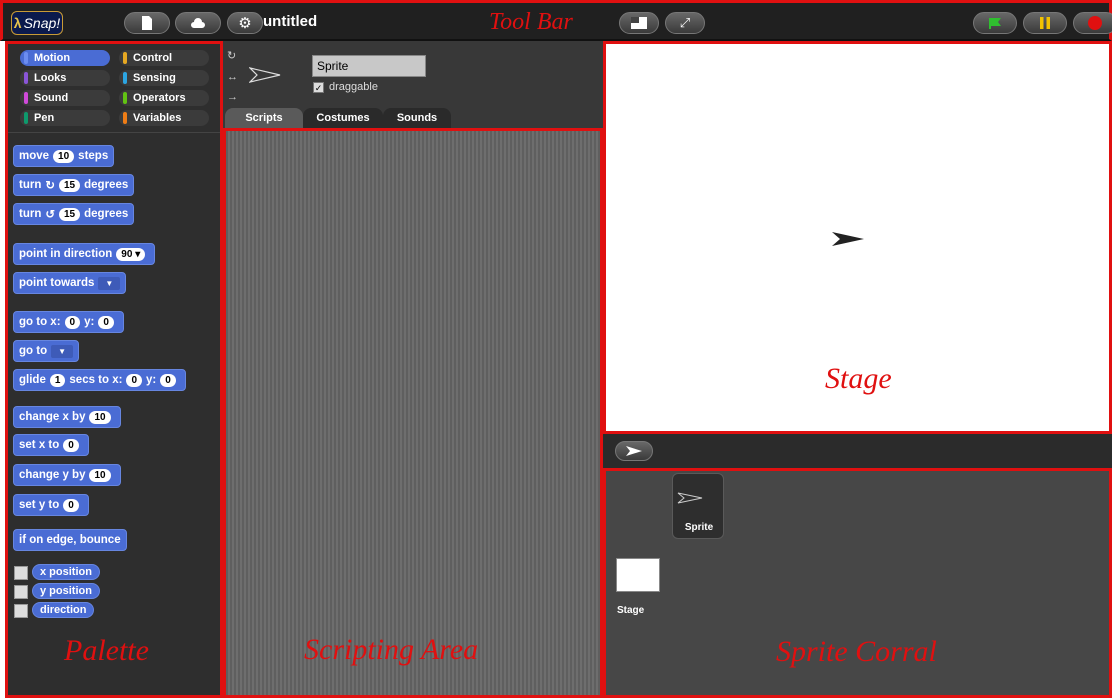  What do you see at coordinates (531, 22) in the screenshot?
I see `annotation-tool-bar: Tool Bar` at bounding box center [531, 22].